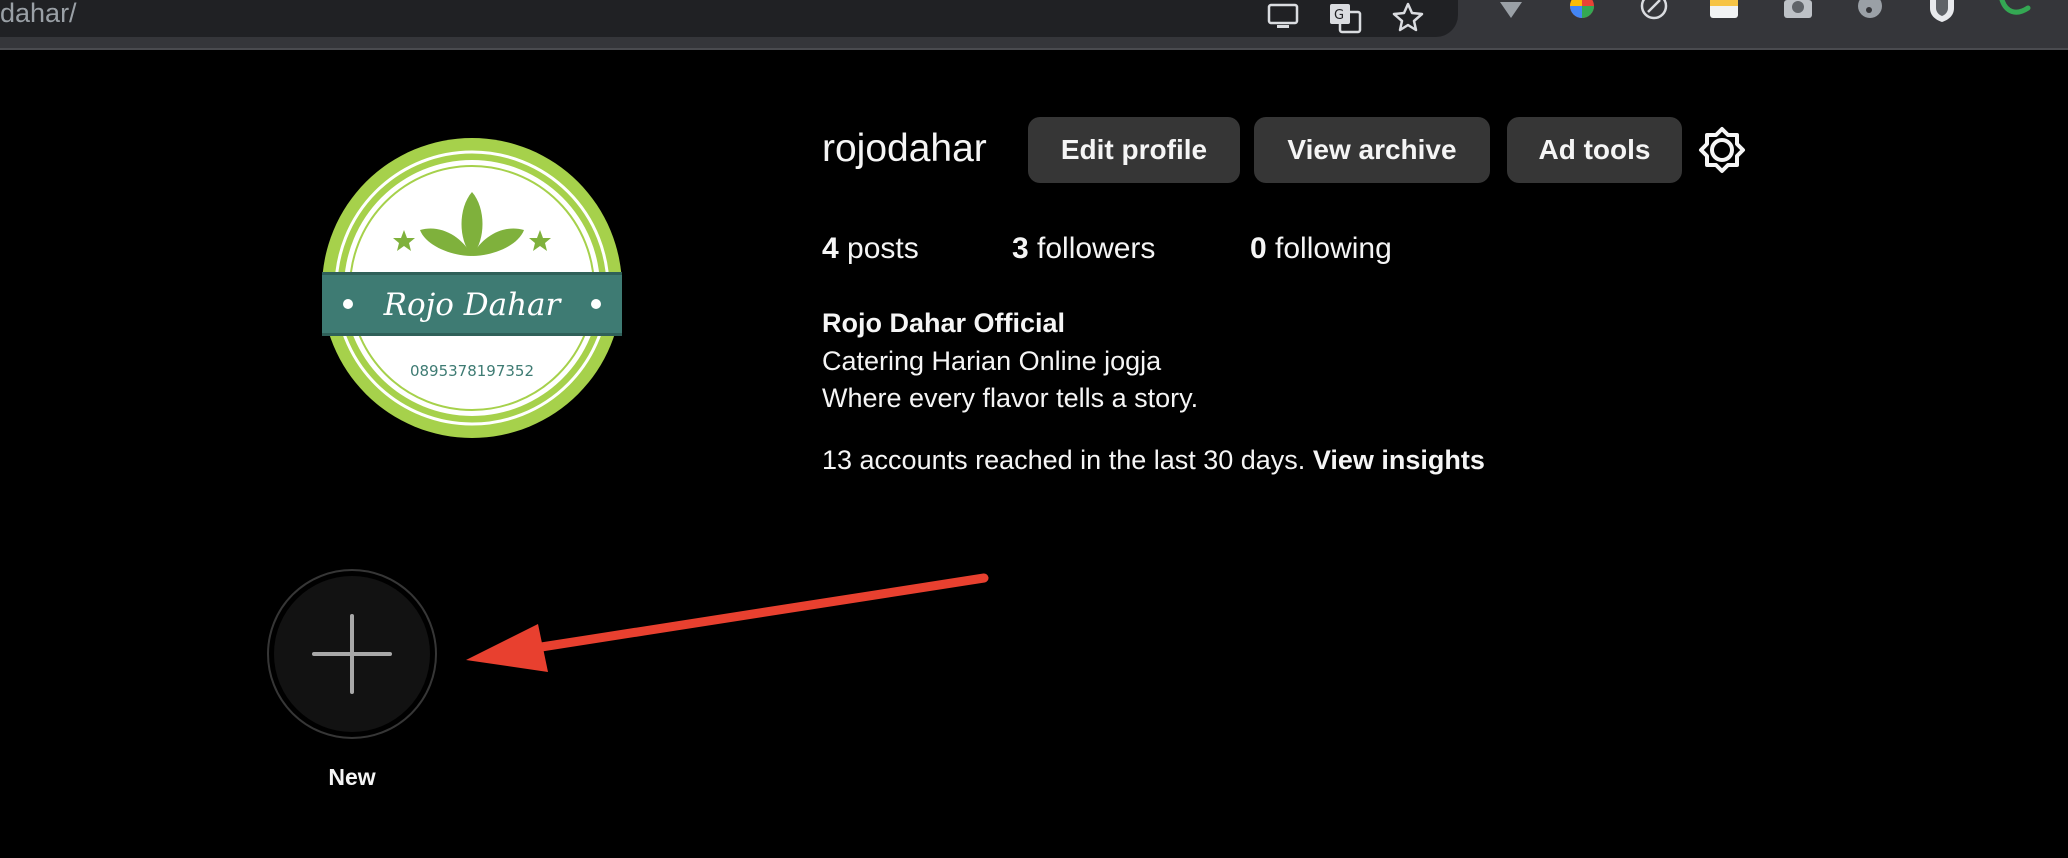 Image resolution: width=2068 pixels, height=858 pixels. What do you see at coordinates (1064, 460) in the screenshot?
I see `insights-text: 13 accounts reached in the last 30 days.` at bounding box center [1064, 460].